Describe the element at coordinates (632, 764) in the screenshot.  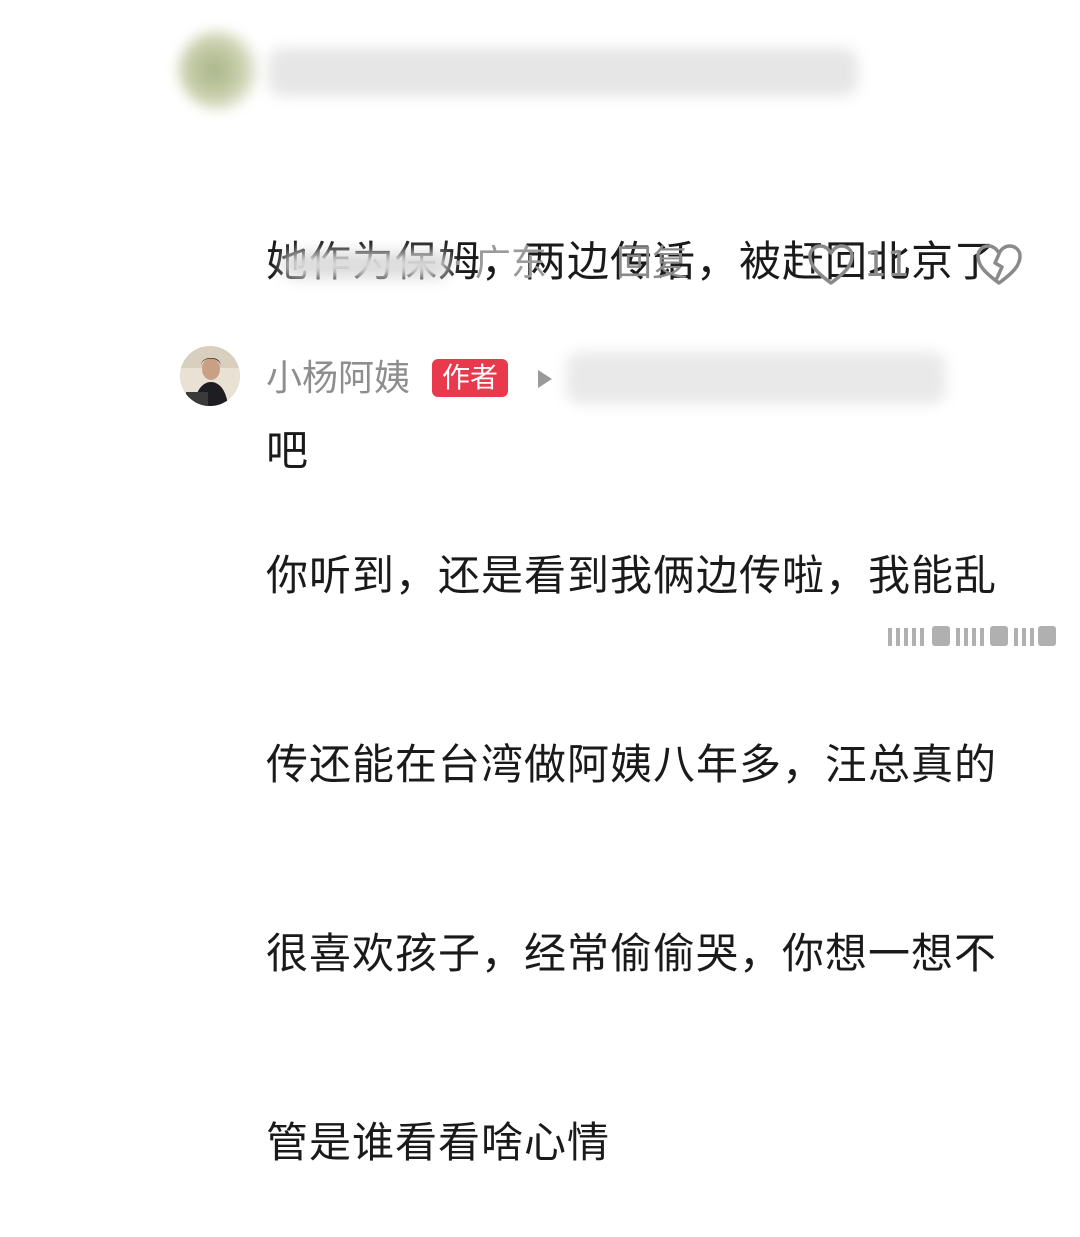
I see `comment-2-line-2: 传还能在台湾做阿姨八年多，汪总真的` at that location.